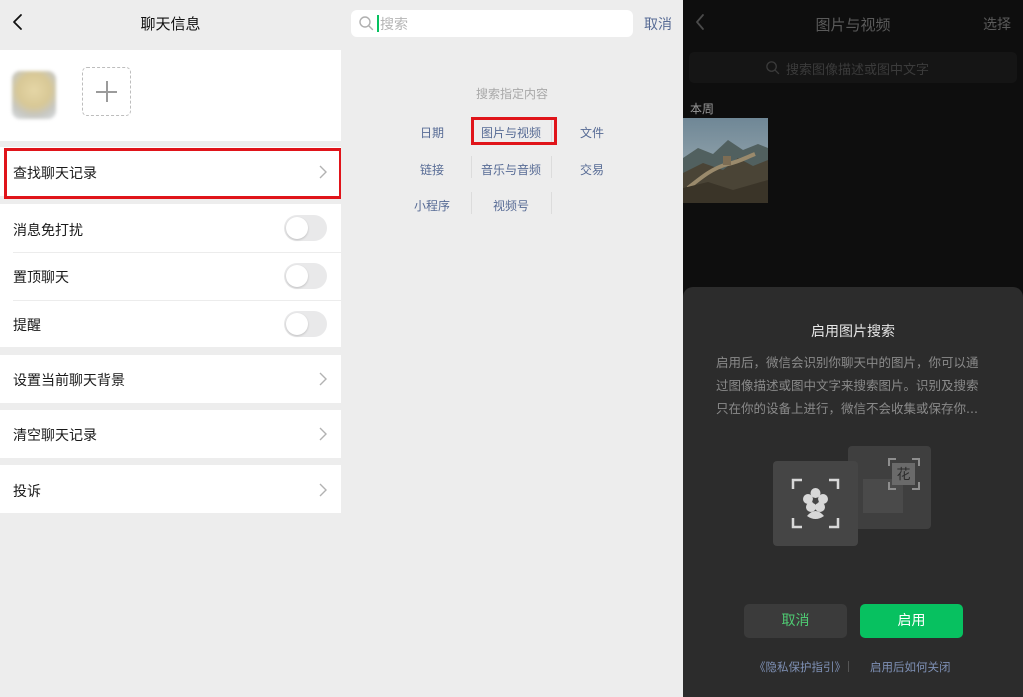 This screenshot has width=1023, height=697. What do you see at coordinates (27, 492) in the screenshot?
I see `report-label: 投诉` at bounding box center [27, 492].